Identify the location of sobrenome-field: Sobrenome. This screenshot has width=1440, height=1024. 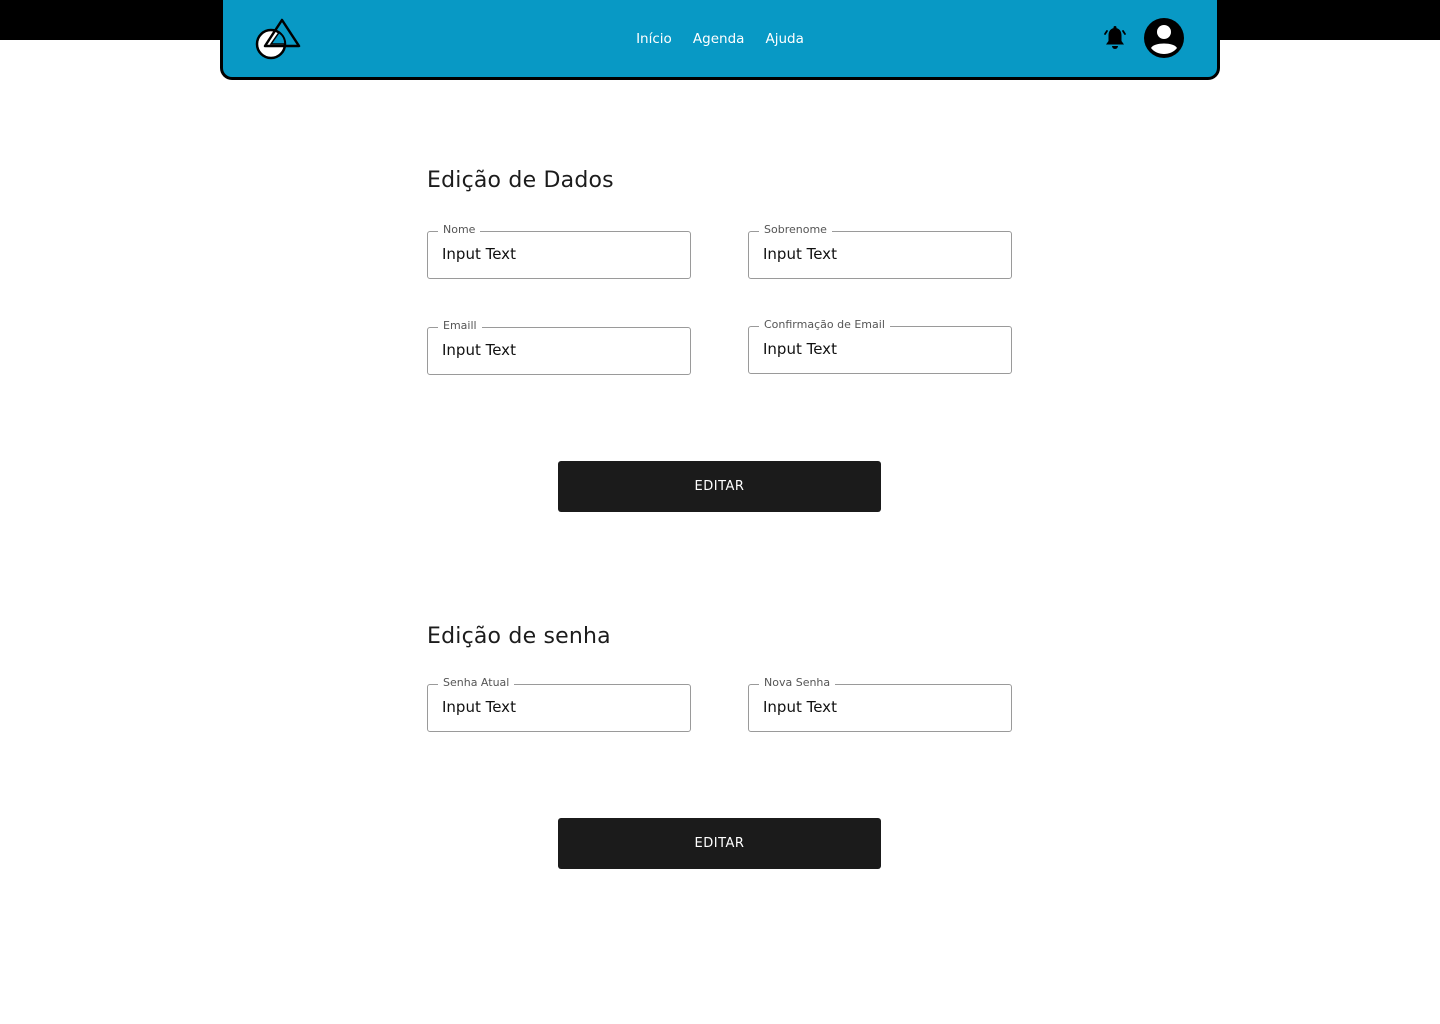
(880, 251).